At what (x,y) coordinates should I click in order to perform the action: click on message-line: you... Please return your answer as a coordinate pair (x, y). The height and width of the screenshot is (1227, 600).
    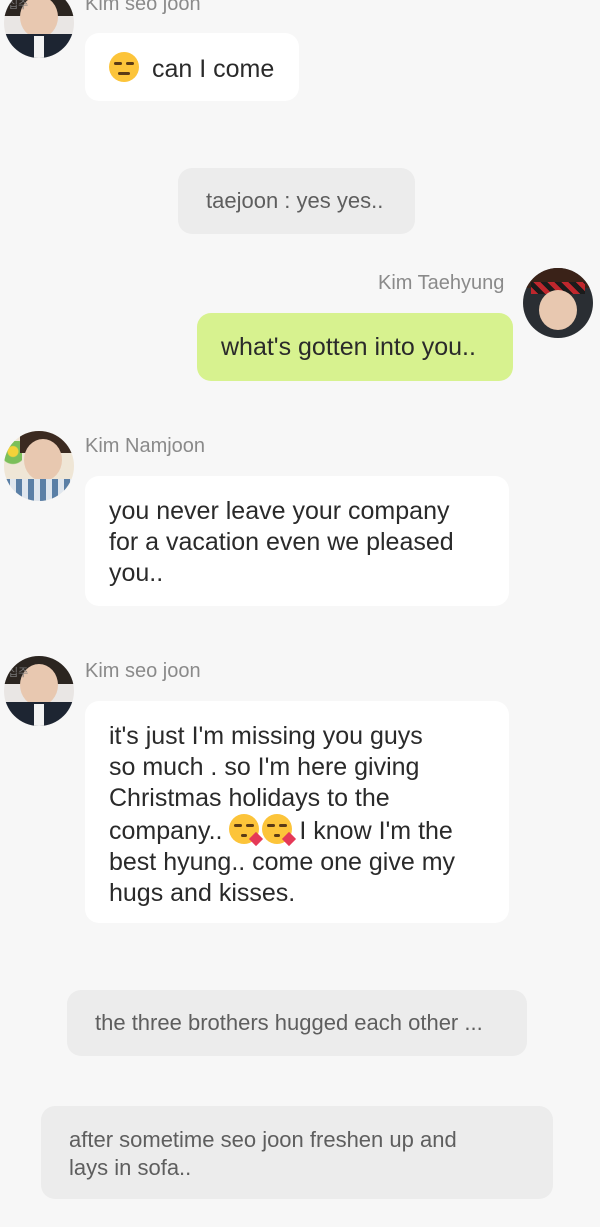
    Looking at the image, I should click on (136, 573).